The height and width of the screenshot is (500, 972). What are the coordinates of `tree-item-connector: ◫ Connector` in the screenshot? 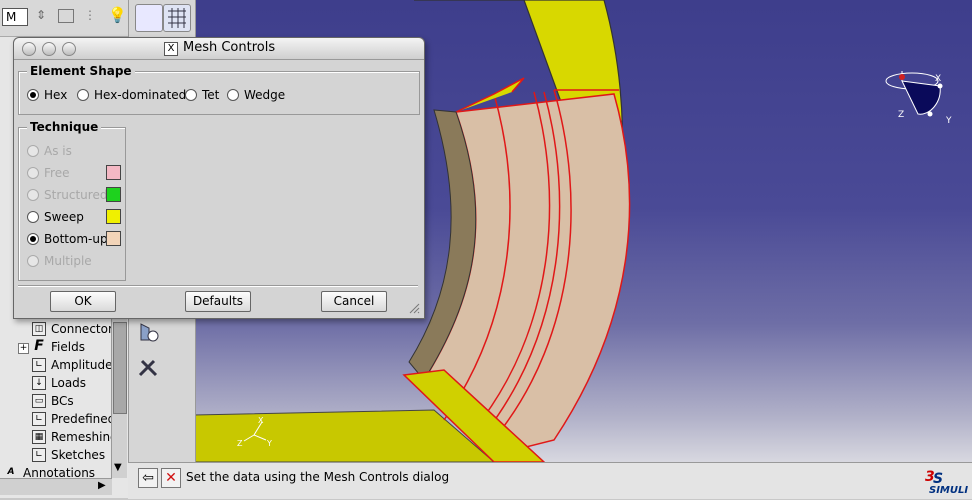 It's located at (72, 329).